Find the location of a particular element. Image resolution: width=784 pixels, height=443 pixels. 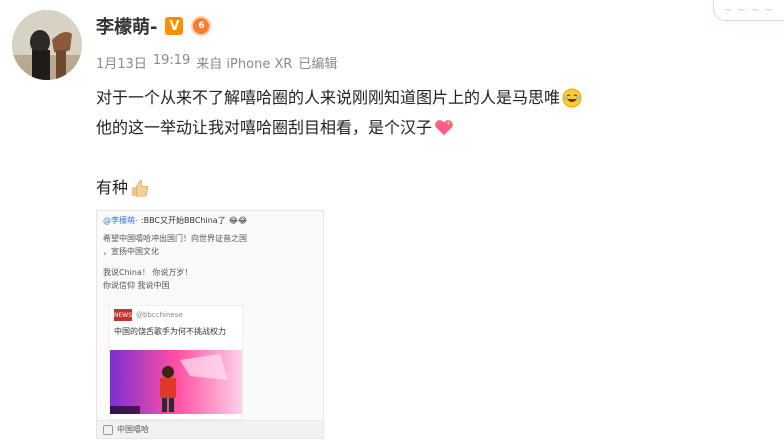

post-date: 1月13日 is located at coordinates (121, 62).